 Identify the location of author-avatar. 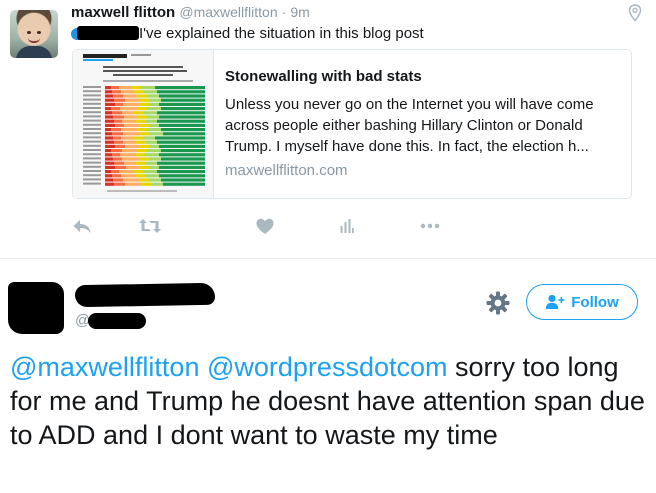
(34, 34).